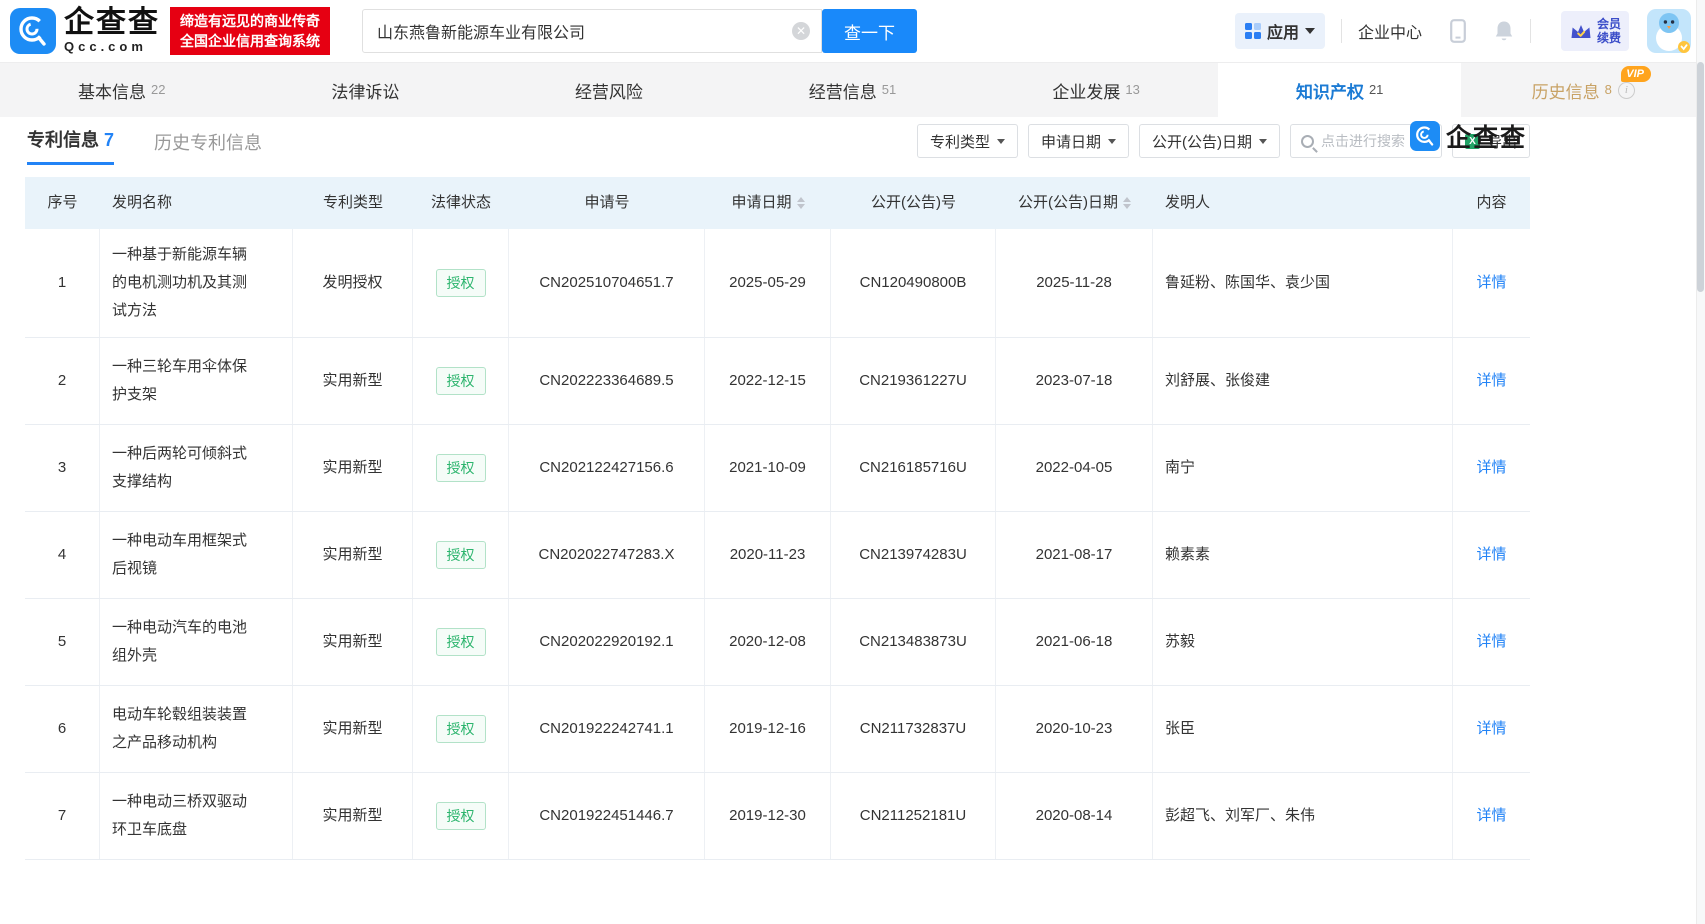  What do you see at coordinates (1669, 31) in the screenshot?
I see `user-avatar` at bounding box center [1669, 31].